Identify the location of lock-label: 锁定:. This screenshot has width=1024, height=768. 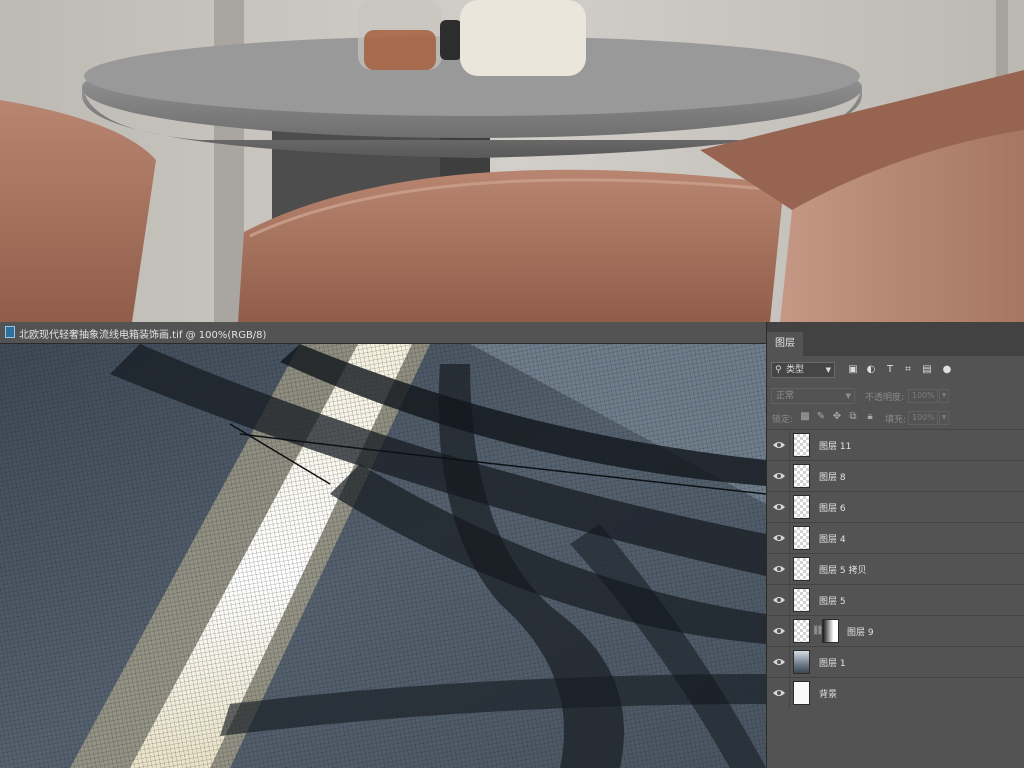
(783, 420).